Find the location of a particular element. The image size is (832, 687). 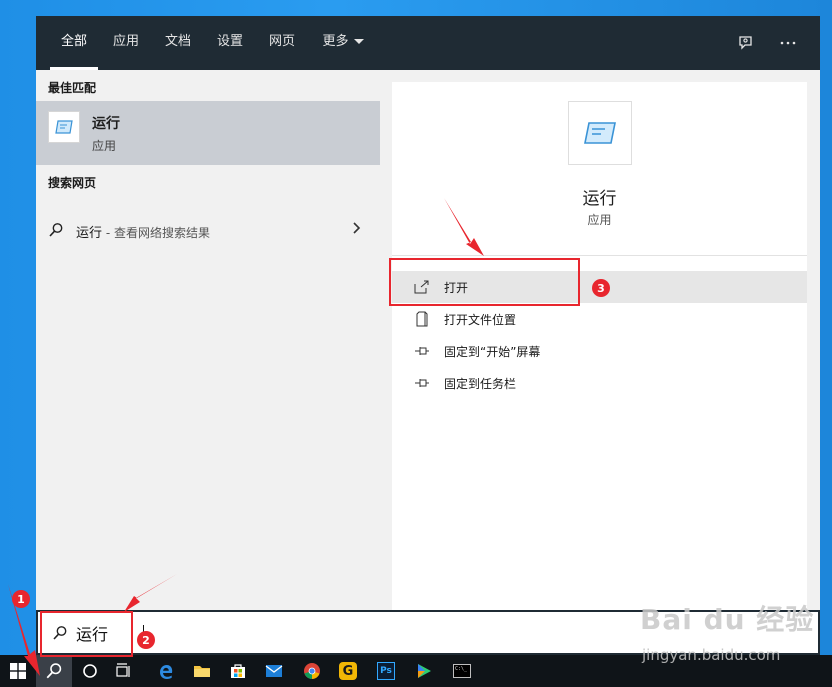

tab-web: 网页 is located at coordinates (282, 43).